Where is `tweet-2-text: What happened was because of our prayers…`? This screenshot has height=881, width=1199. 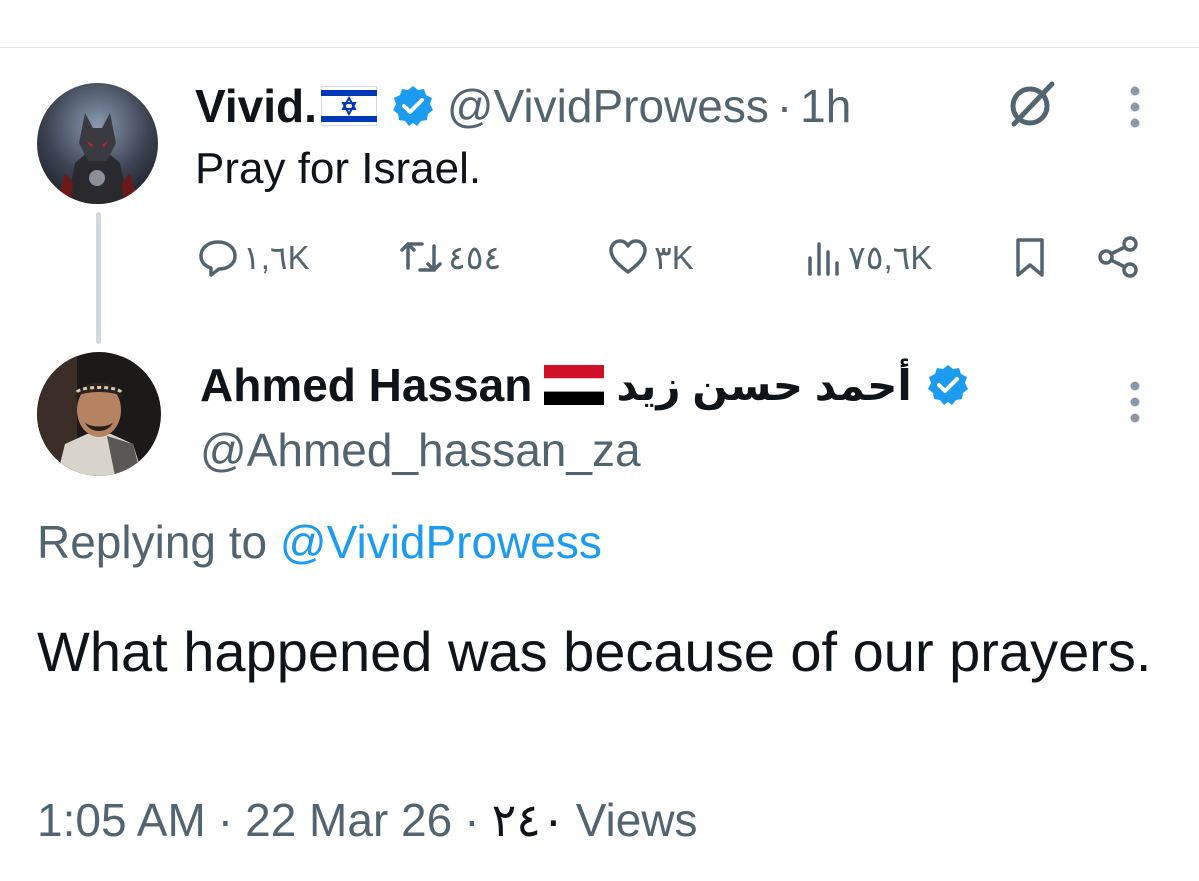
tweet-2-text: What happened was because of our prayers… is located at coordinates (594, 651).